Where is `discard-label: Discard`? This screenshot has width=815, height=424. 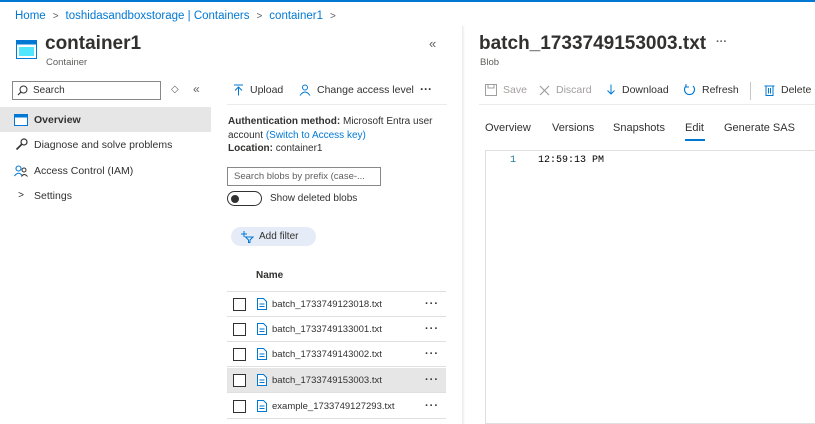 discard-label: Discard is located at coordinates (574, 90).